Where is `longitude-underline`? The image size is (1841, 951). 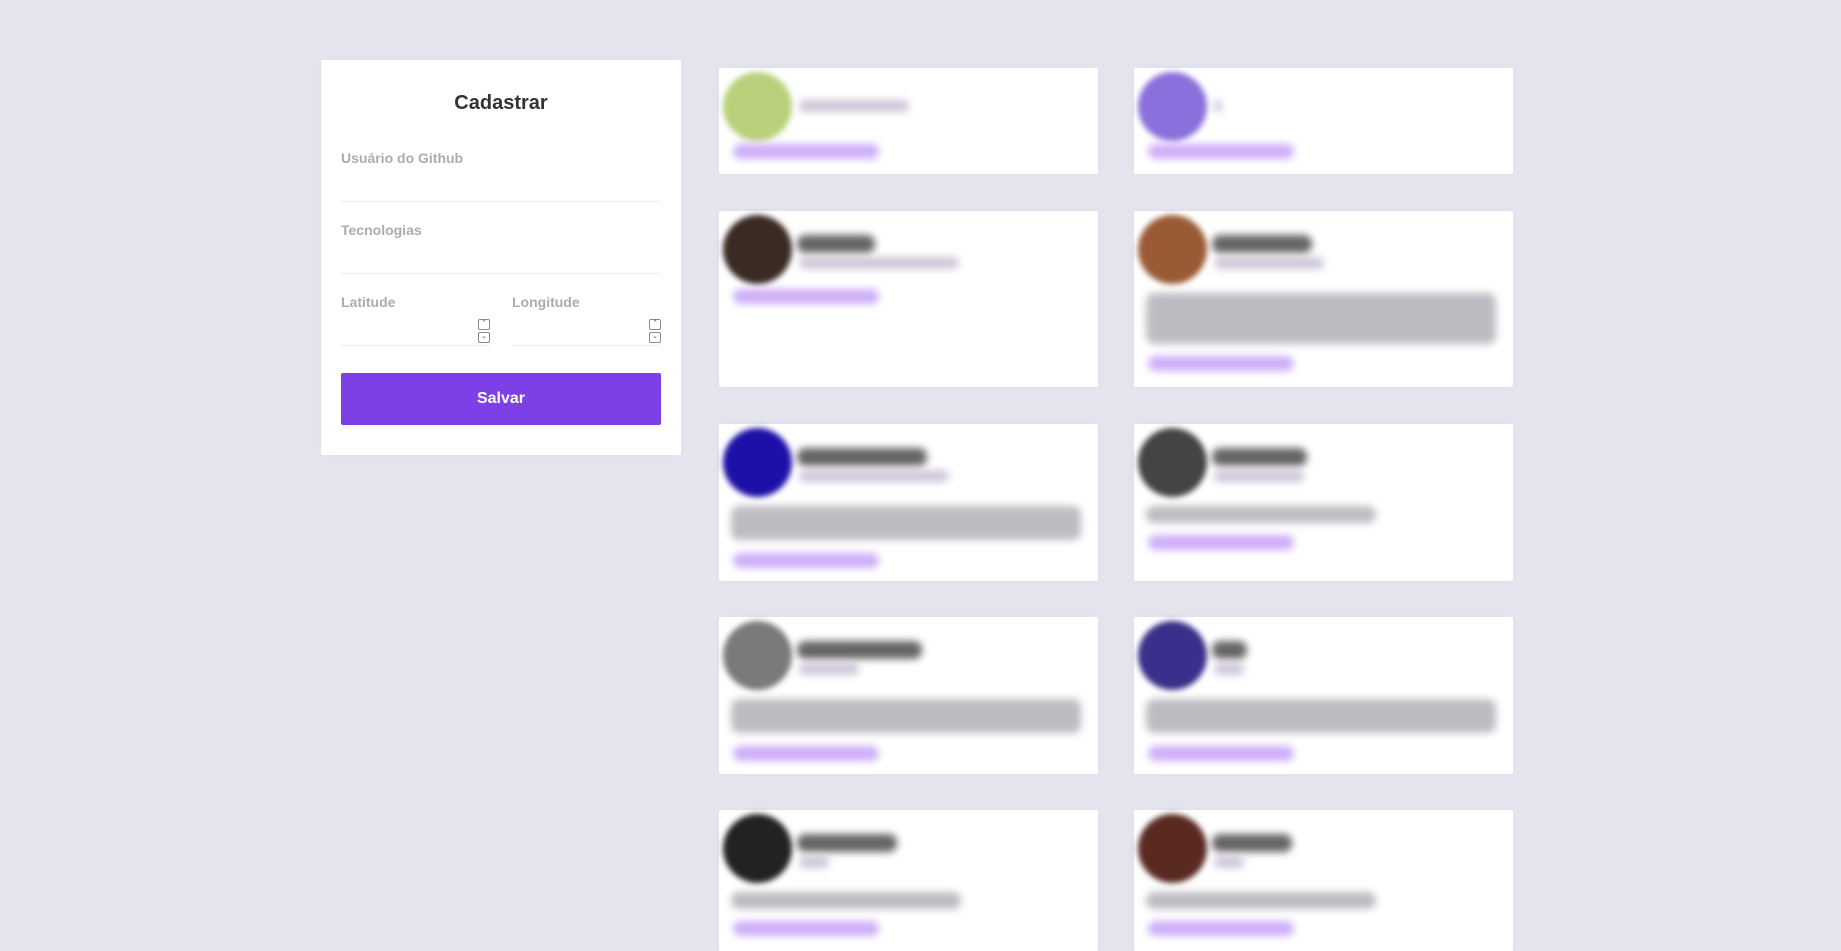 longitude-underline is located at coordinates (586, 345).